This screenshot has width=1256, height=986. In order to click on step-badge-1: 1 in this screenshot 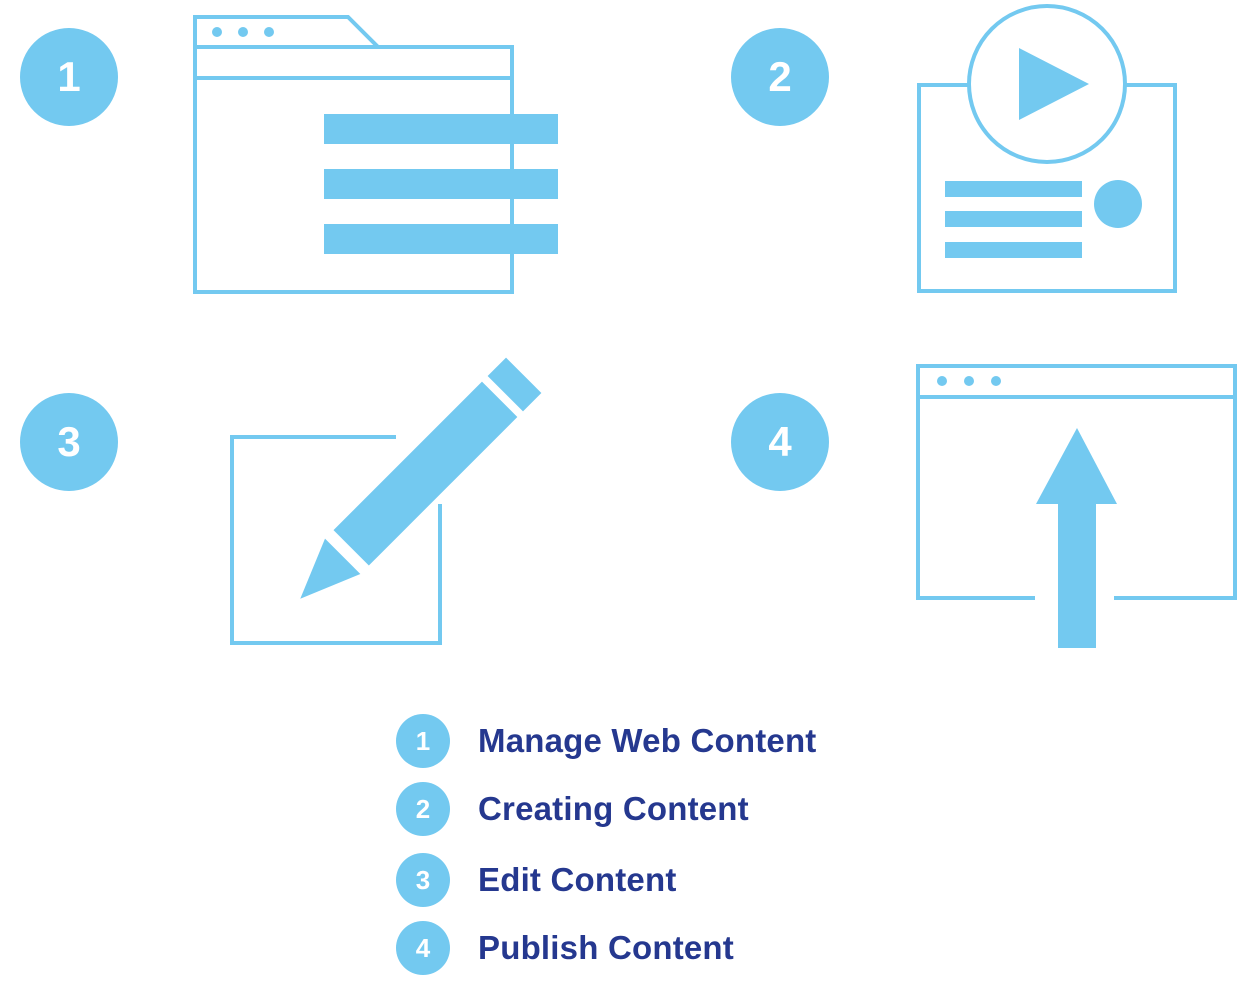, I will do `click(69, 77)`.